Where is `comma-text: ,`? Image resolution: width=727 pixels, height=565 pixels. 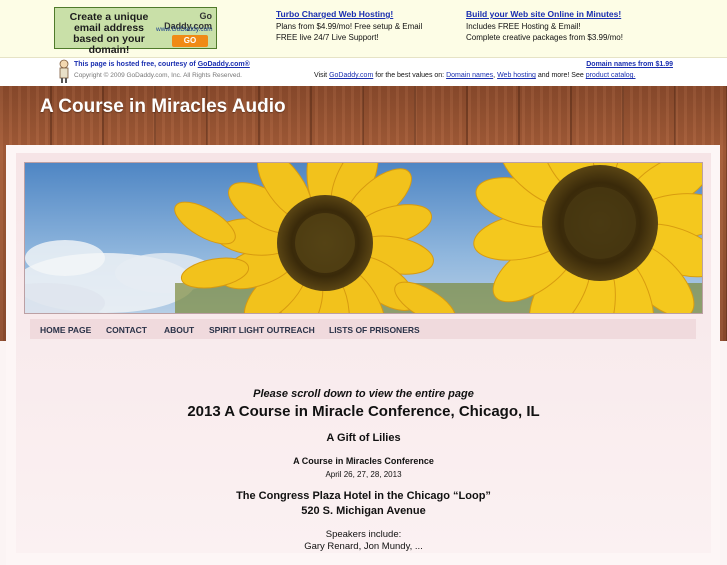 comma-text: , is located at coordinates (494, 75).